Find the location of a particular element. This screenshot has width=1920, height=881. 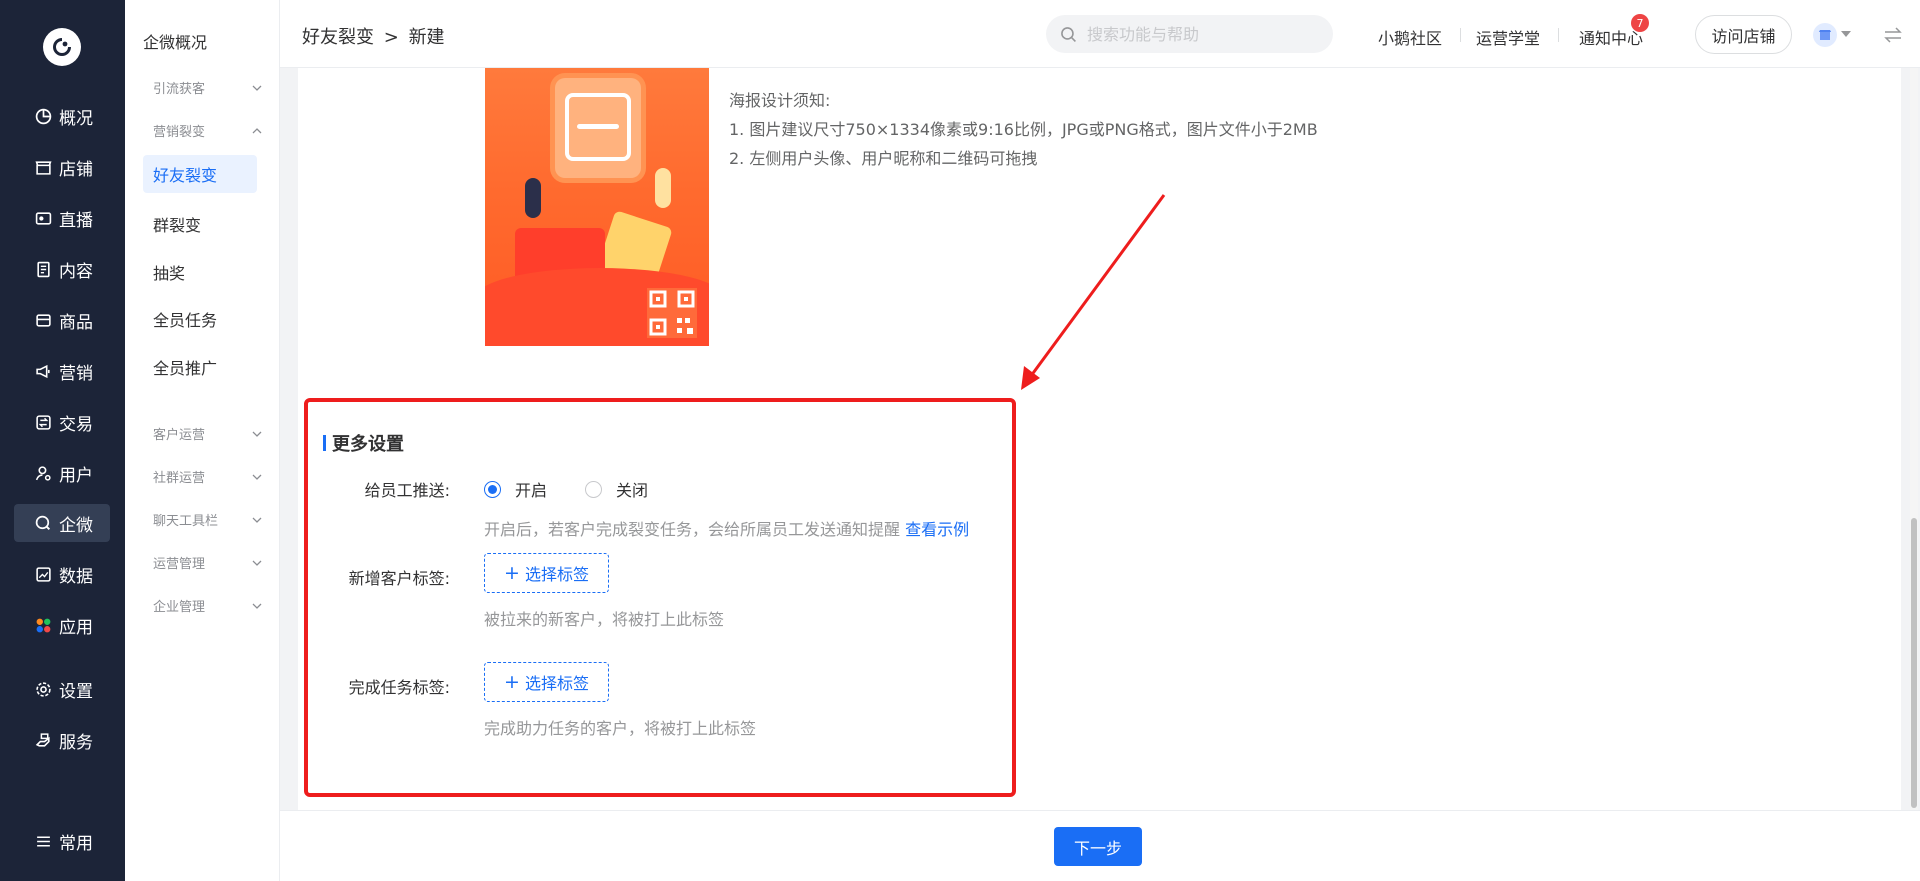

rail-item-data: 数据 is located at coordinates (62, 574).